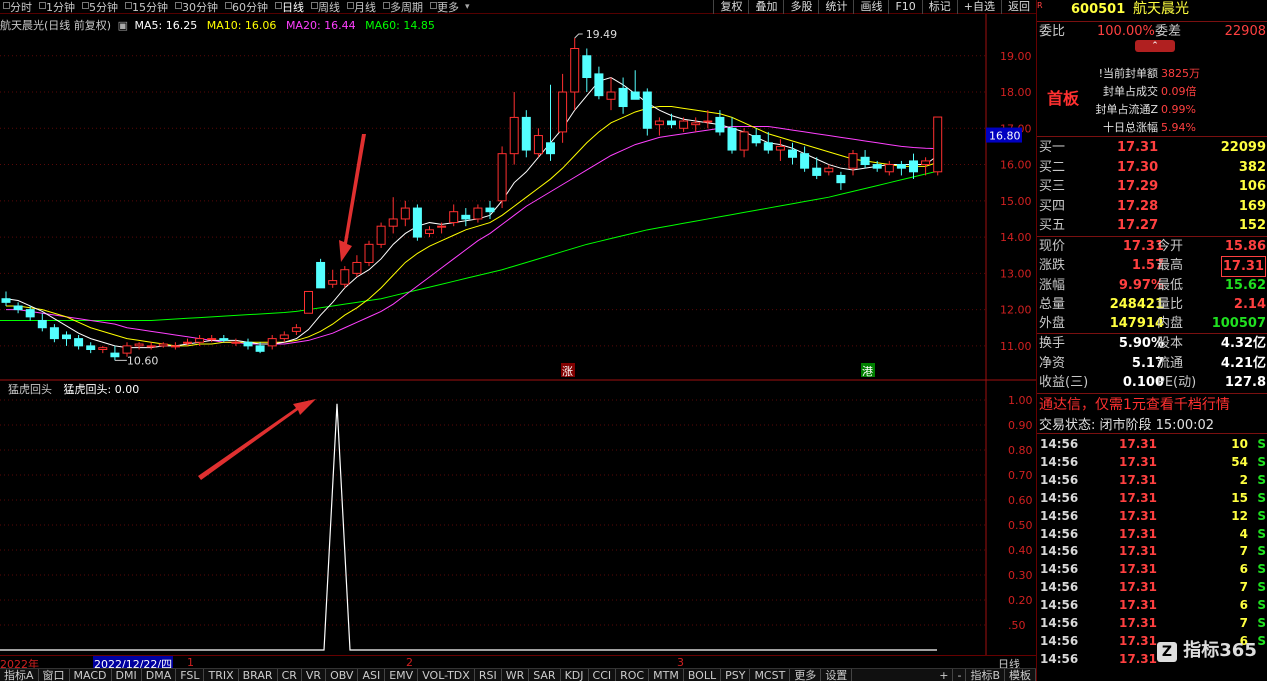  I want to click on indicator-tab-6: TRIX, so click(221, 674).